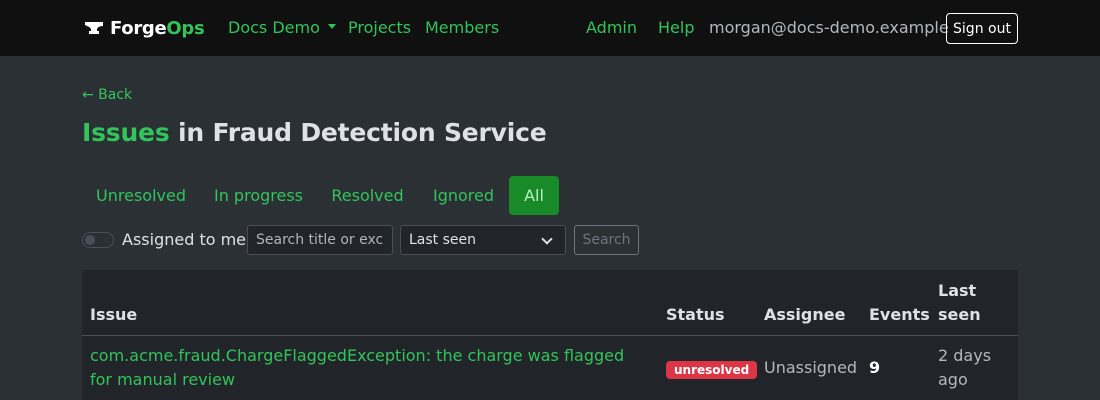 The height and width of the screenshot is (400, 1100). Describe the element at coordinates (331, 26) in the screenshot. I see `caret-down-icon` at that location.